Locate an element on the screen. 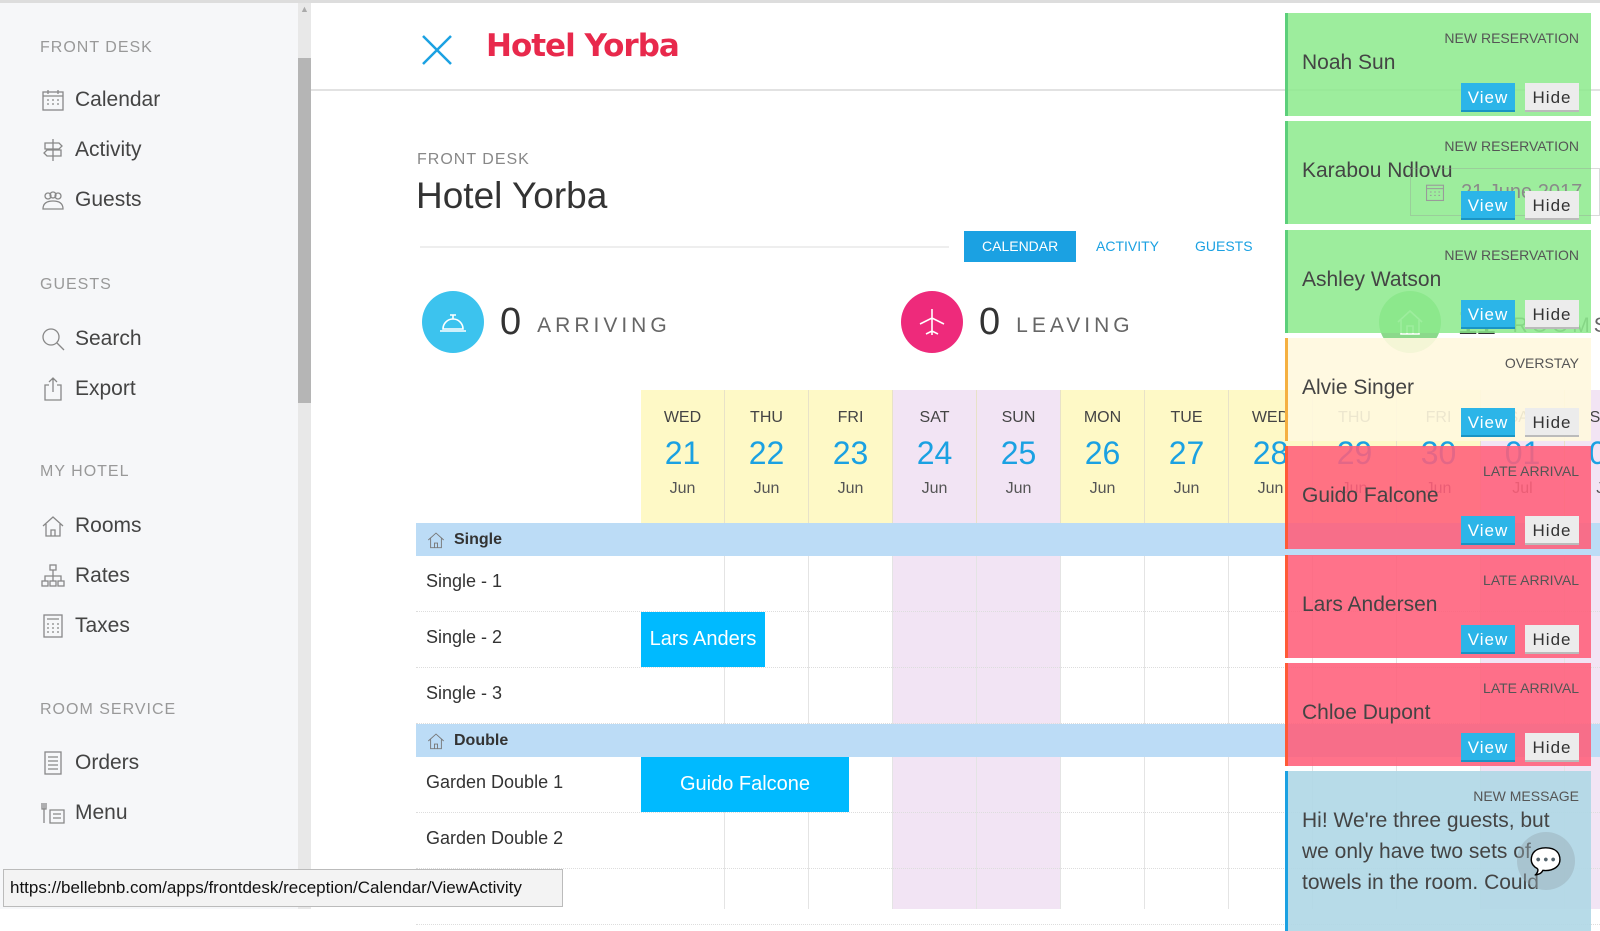 This screenshot has width=1600, height=931. sidebar-item-taxes: Taxes is located at coordinates (85, 626).